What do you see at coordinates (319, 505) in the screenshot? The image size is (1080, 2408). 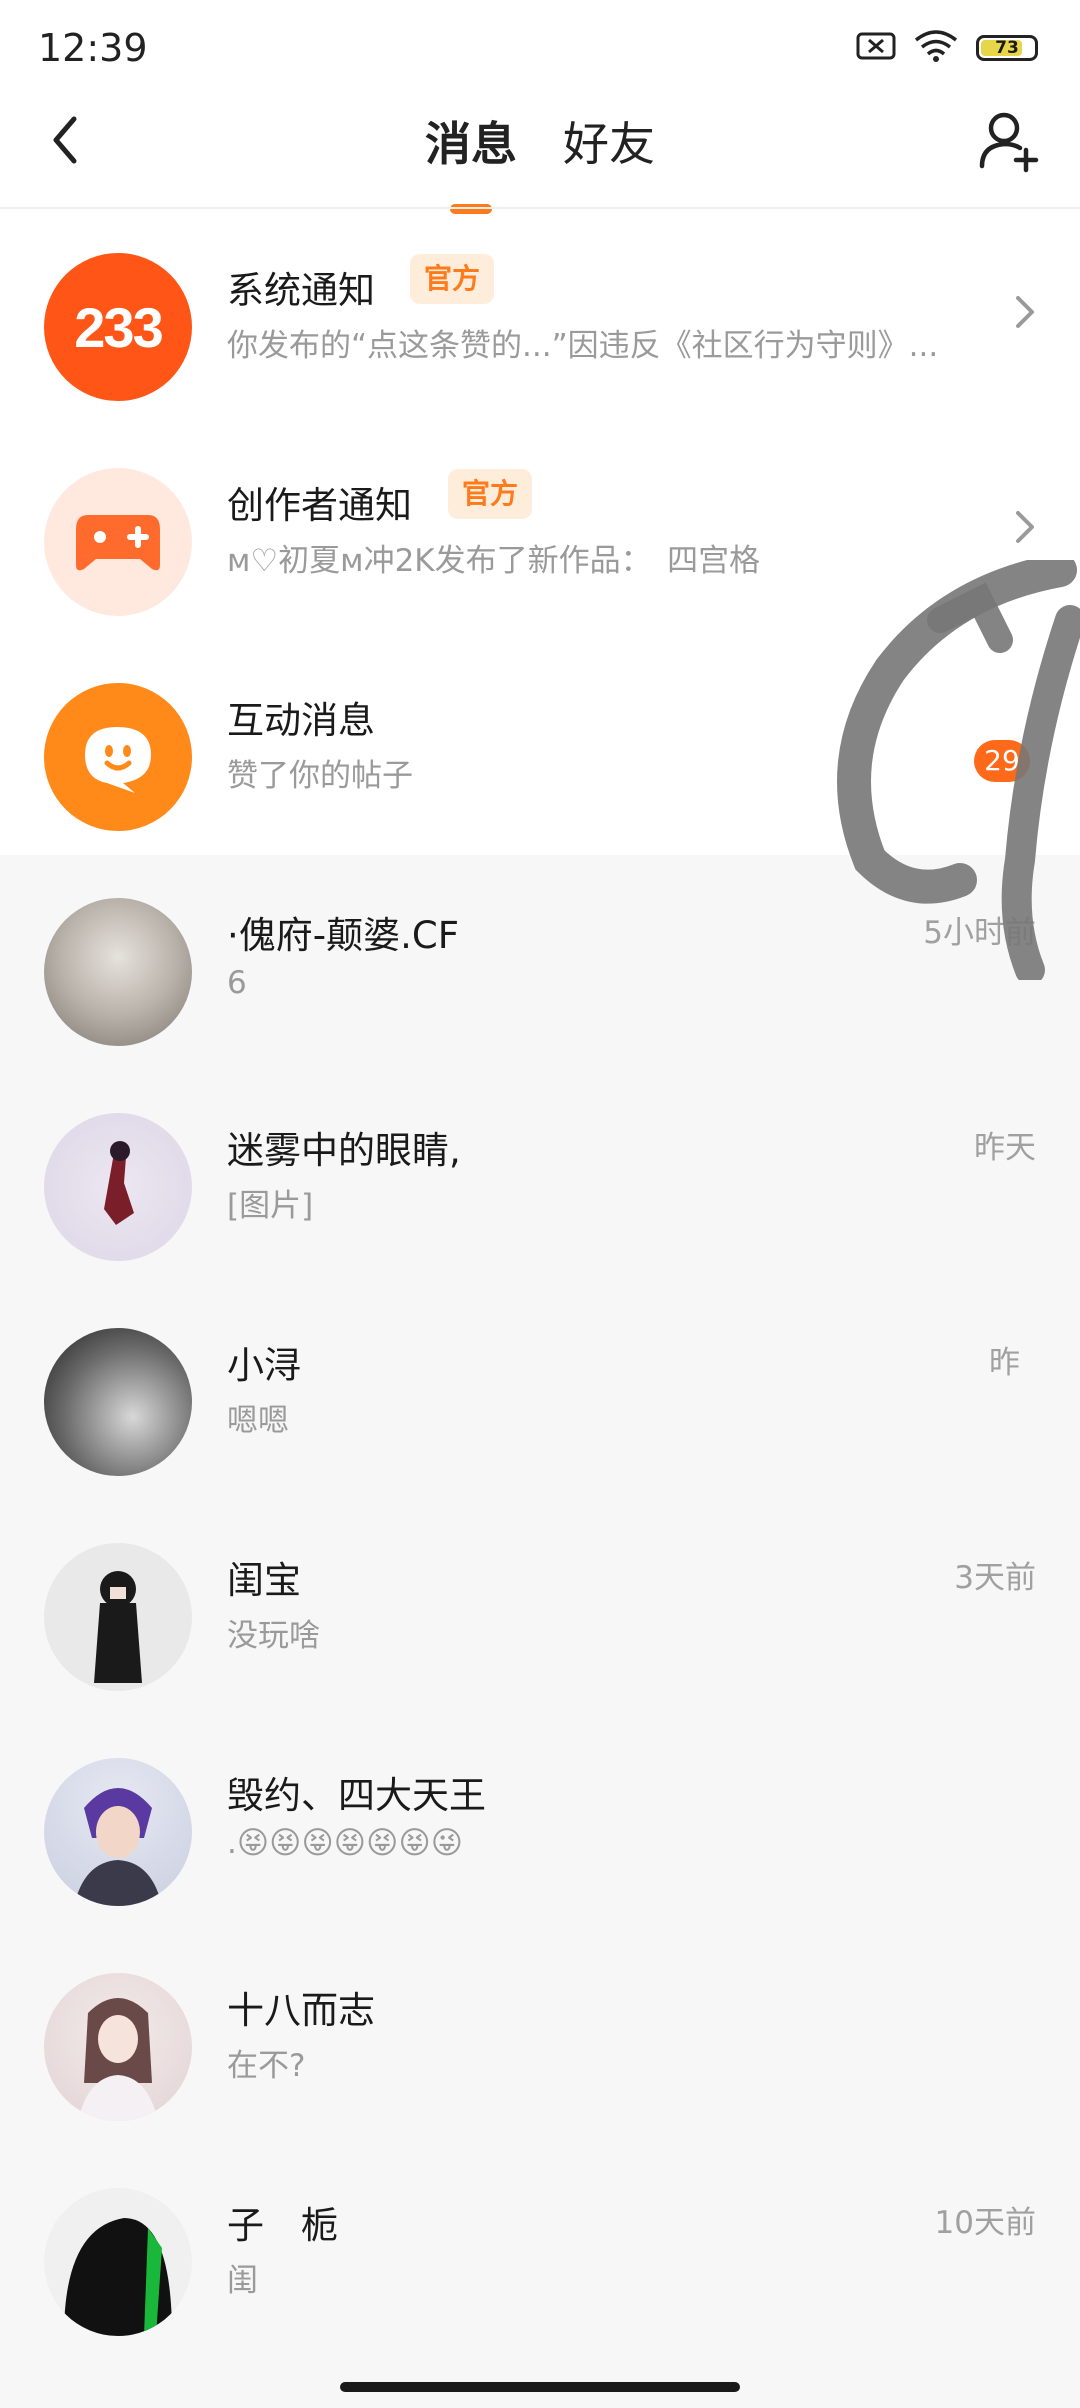 I see `notice-name: 创作者通知` at bounding box center [319, 505].